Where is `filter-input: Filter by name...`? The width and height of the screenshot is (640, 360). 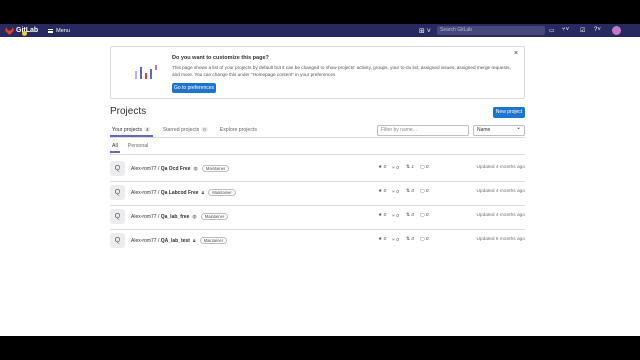
filter-input: Filter by name... is located at coordinates (423, 130).